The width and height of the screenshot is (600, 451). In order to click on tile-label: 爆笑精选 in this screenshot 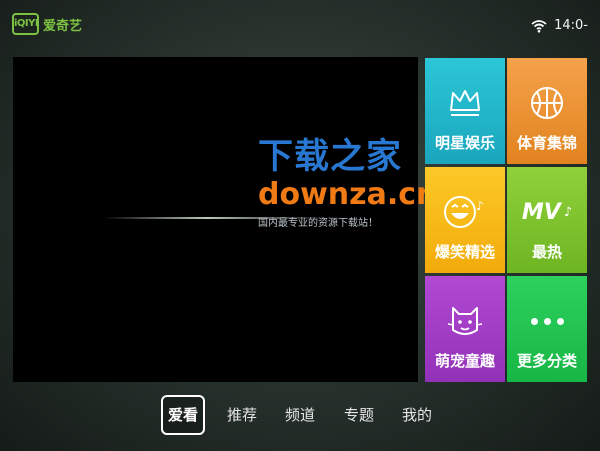, I will do `click(464, 252)`.